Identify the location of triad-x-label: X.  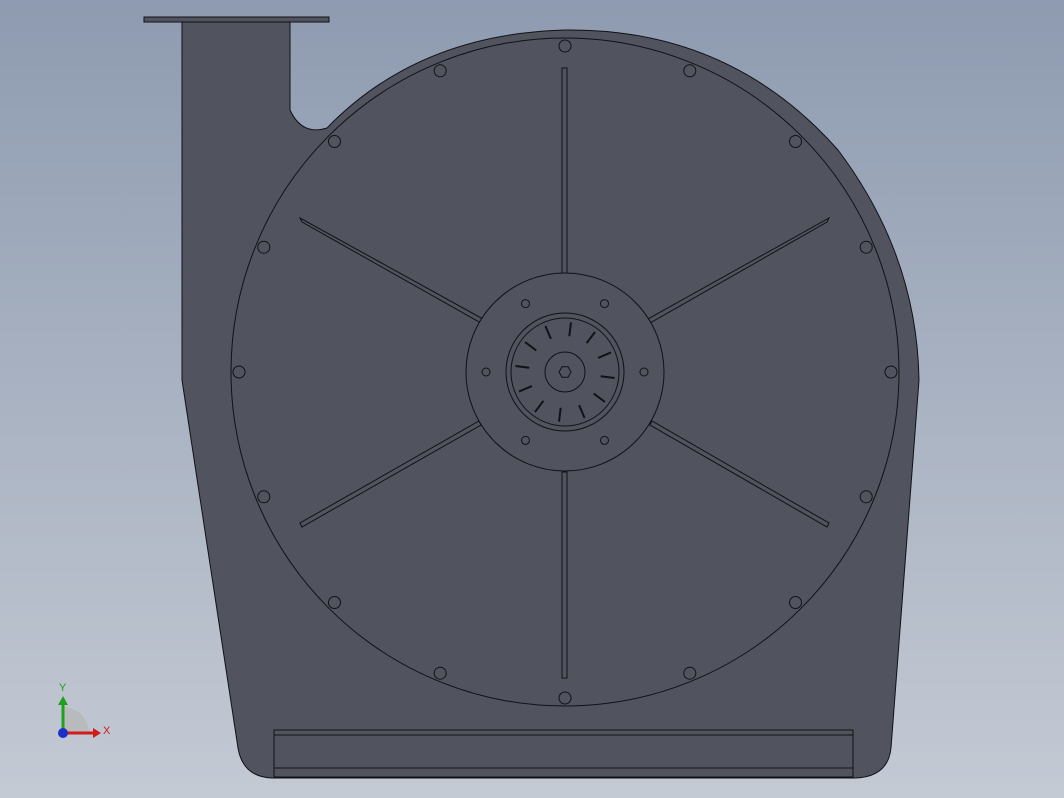
(107, 731).